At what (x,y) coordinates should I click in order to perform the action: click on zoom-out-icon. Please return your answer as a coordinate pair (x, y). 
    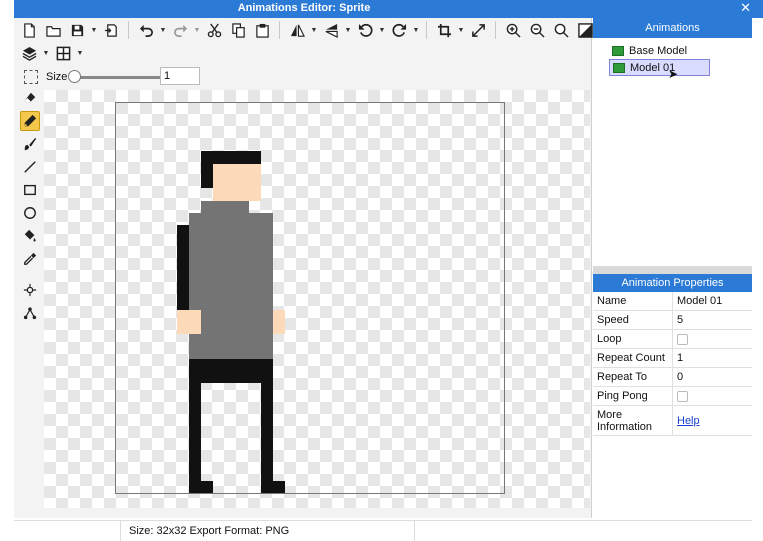
    Looking at the image, I should click on (537, 30).